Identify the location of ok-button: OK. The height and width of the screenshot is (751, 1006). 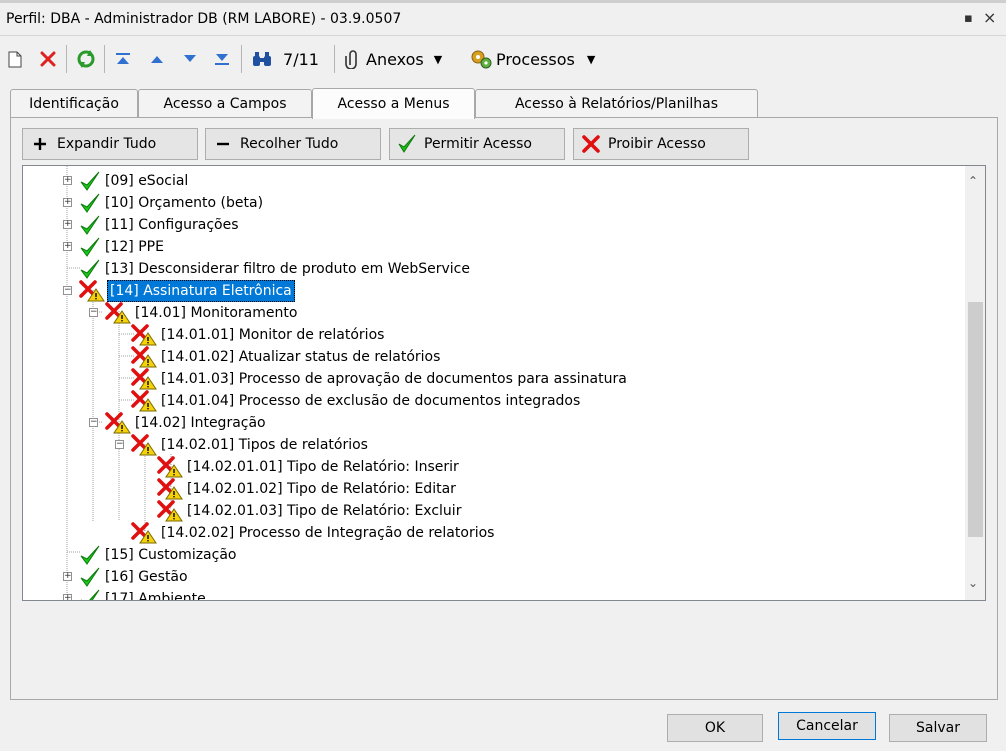
(715, 728).